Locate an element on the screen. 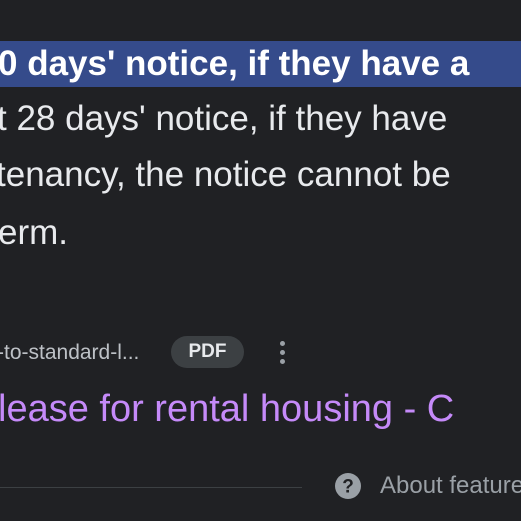 The image size is (521, 521). snippet-line: tenancy, the notice cannot be is located at coordinates (225, 174).